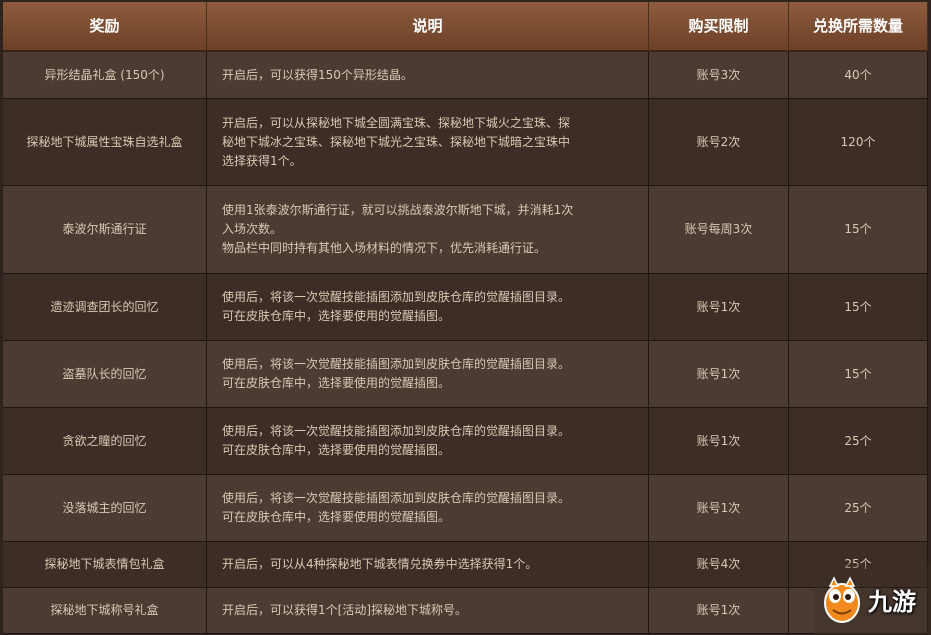  Describe the element at coordinates (105, 611) in the screenshot. I see `reward-name: 探秘地下城称号礼盒` at that location.